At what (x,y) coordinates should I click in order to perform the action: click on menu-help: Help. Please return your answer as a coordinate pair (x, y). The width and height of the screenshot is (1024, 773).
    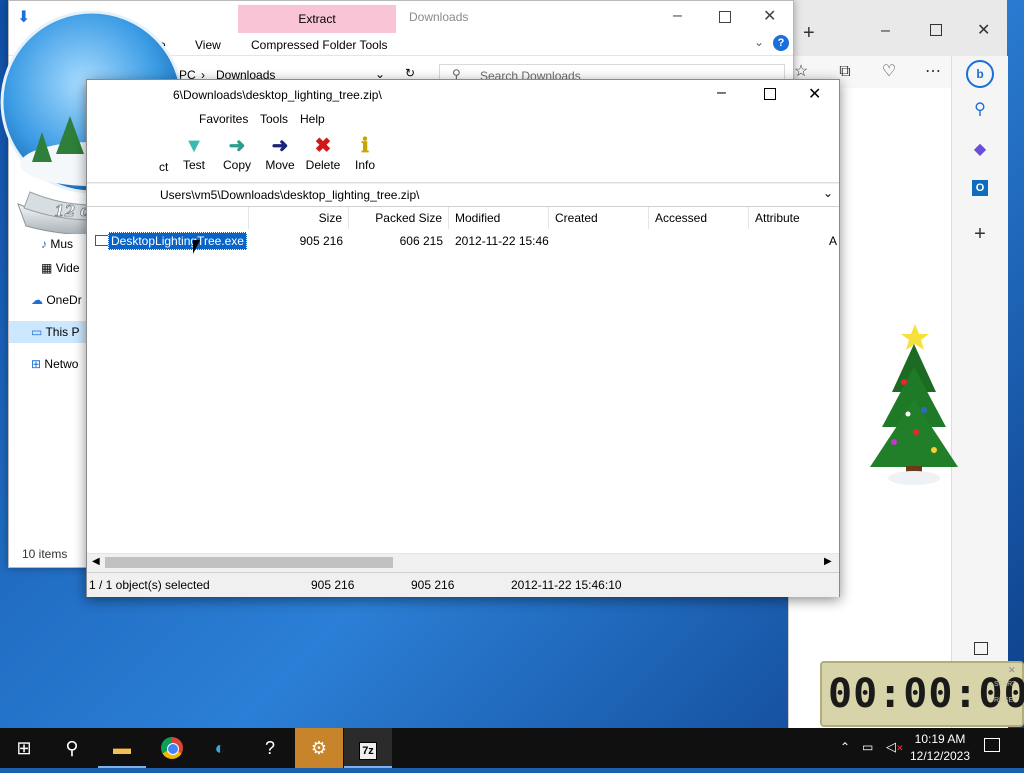
    Looking at the image, I should click on (312, 119).